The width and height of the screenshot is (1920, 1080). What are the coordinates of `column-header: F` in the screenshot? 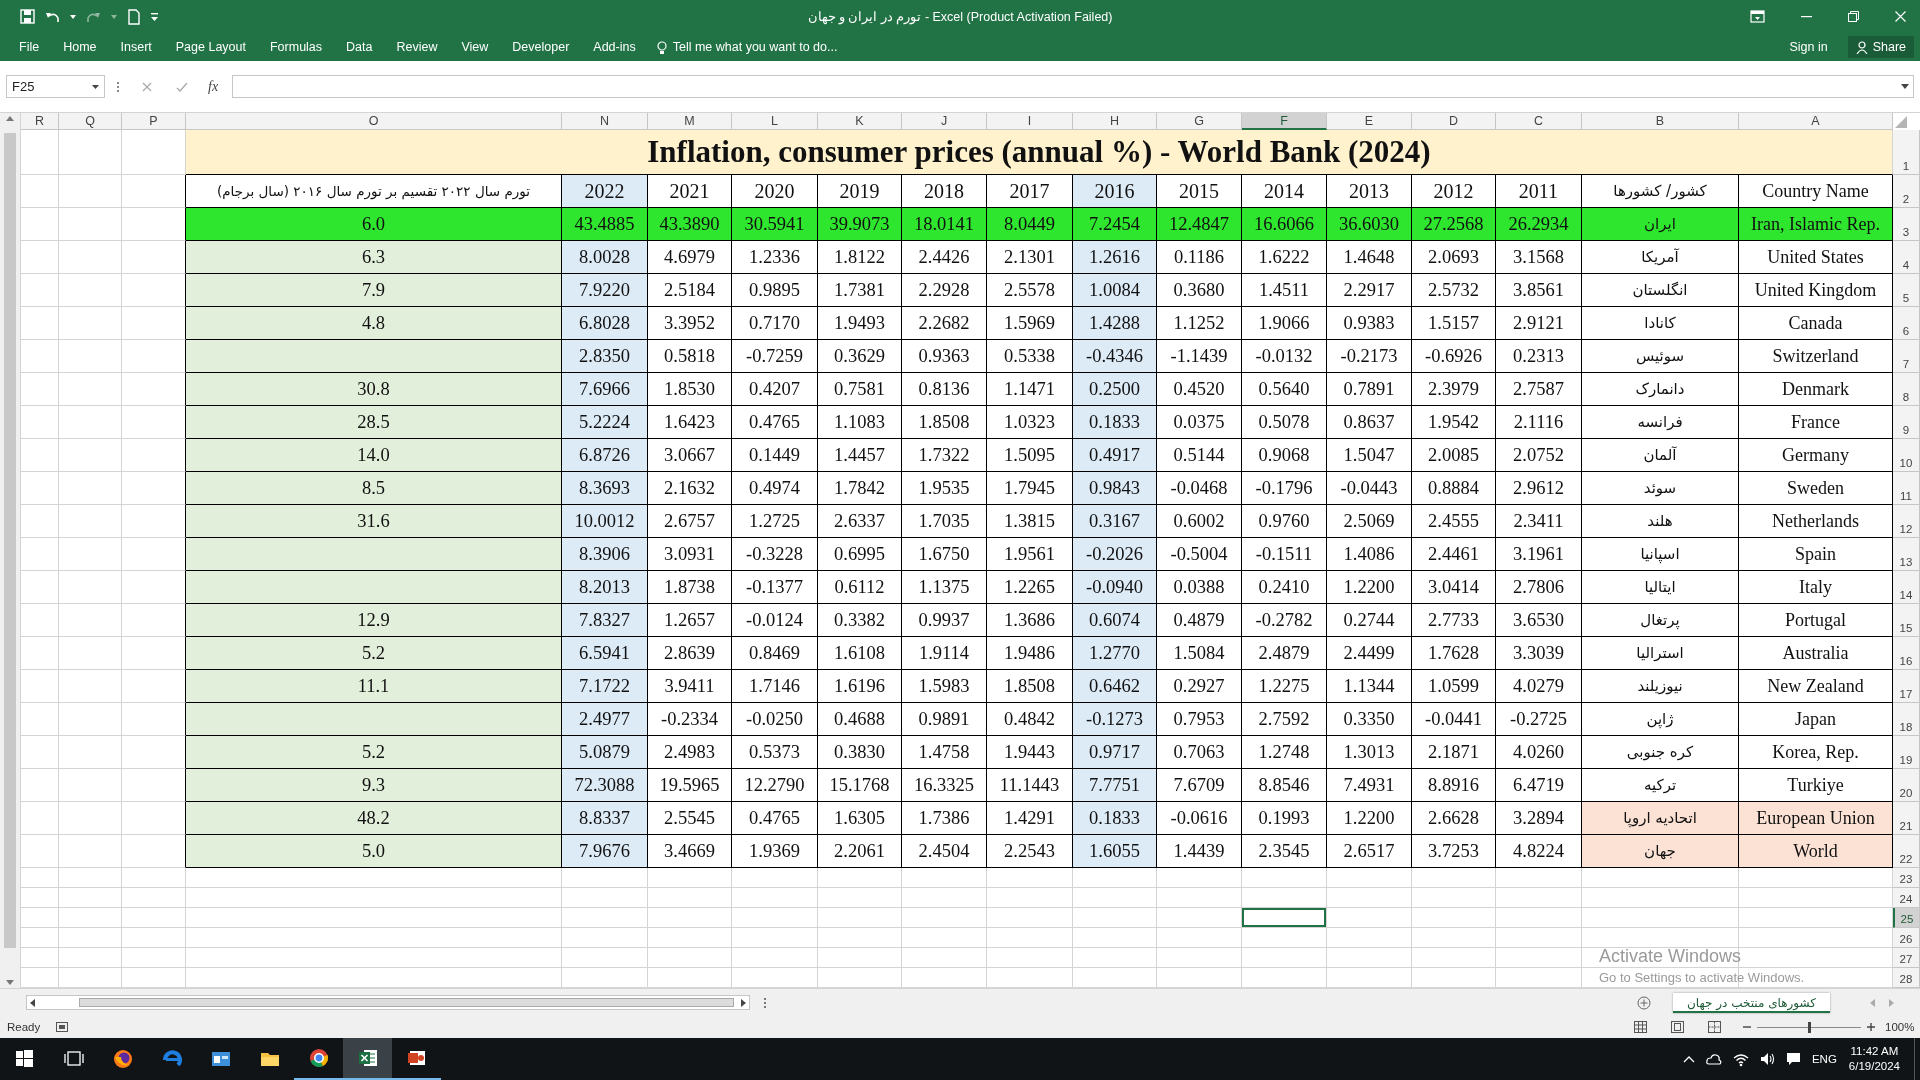 It's located at (1284, 121).